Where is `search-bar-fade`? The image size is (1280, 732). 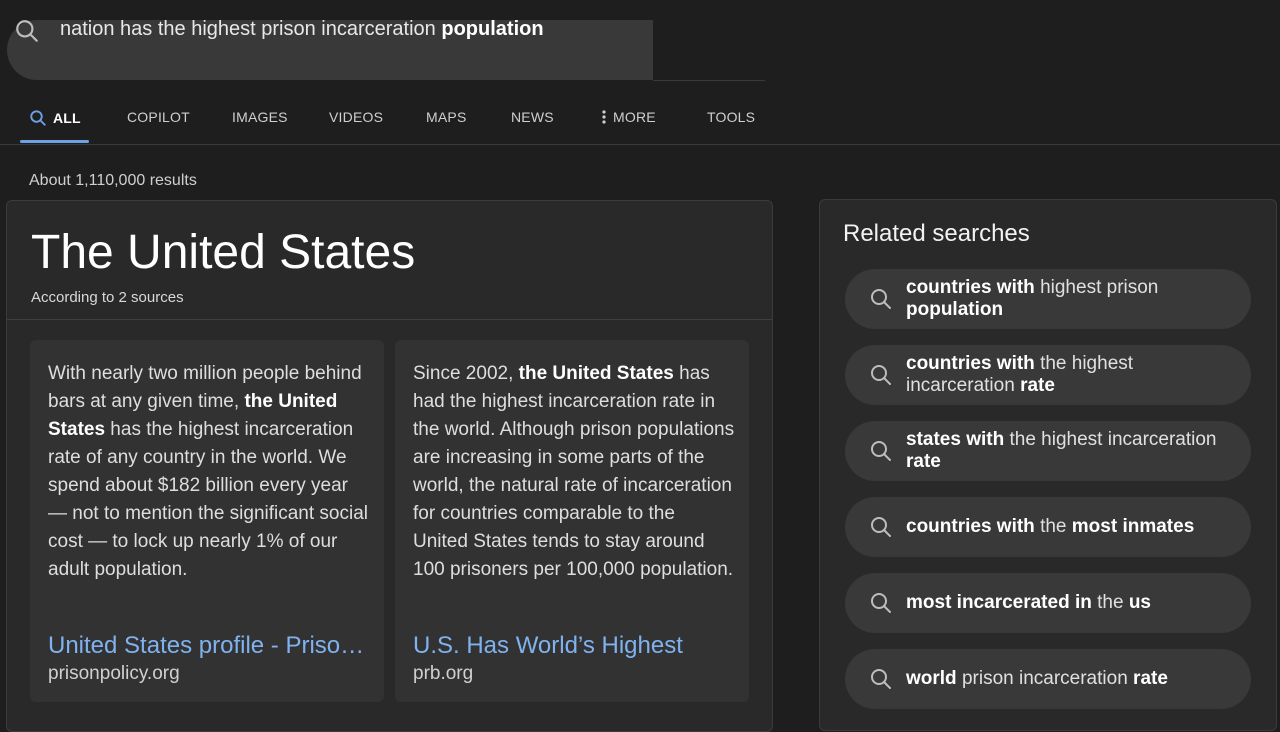 search-bar-fade is located at coordinates (709, 50).